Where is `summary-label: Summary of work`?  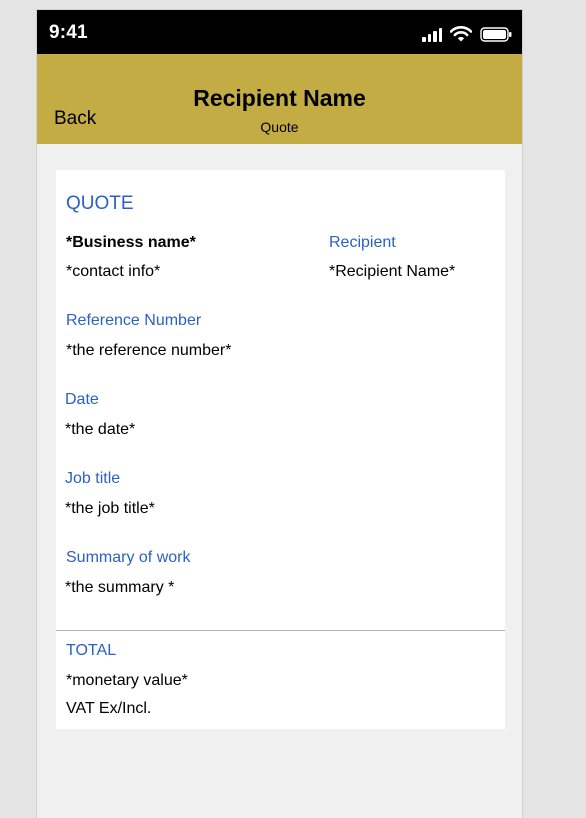 summary-label: Summary of work is located at coordinates (128, 557).